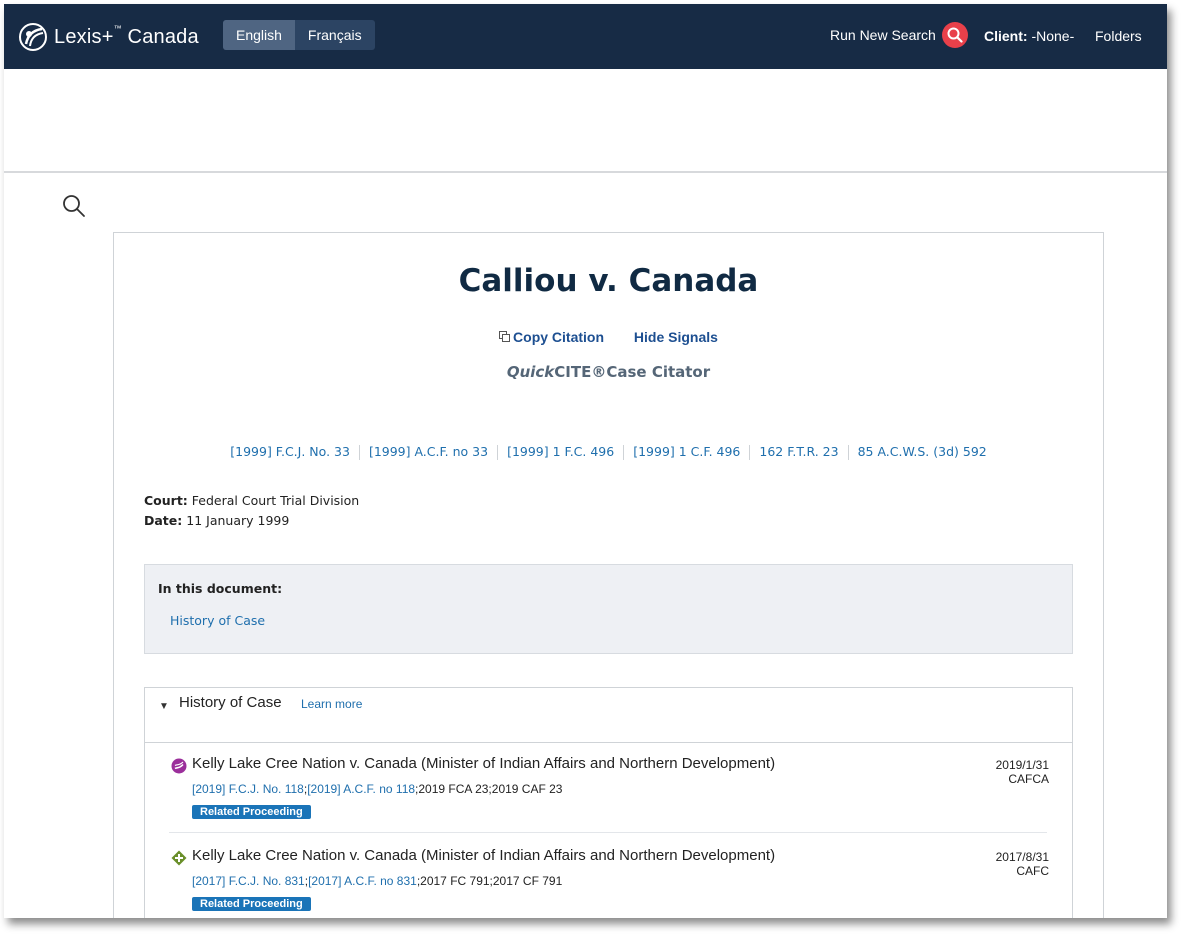  I want to click on collapse-triangle-icon: ▼, so click(164, 706).